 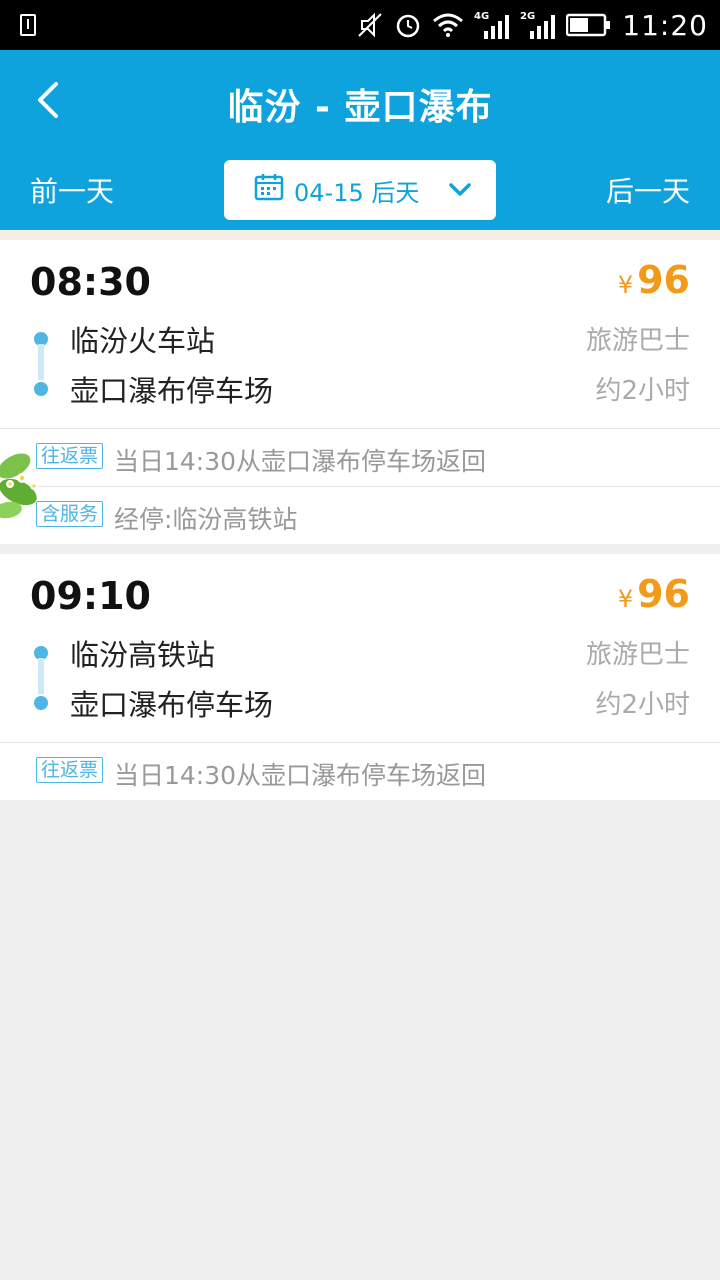 What do you see at coordinates (70, 514) in the screenshot?
I see `service-tag: 含服务` at bounding box center [70, 514].